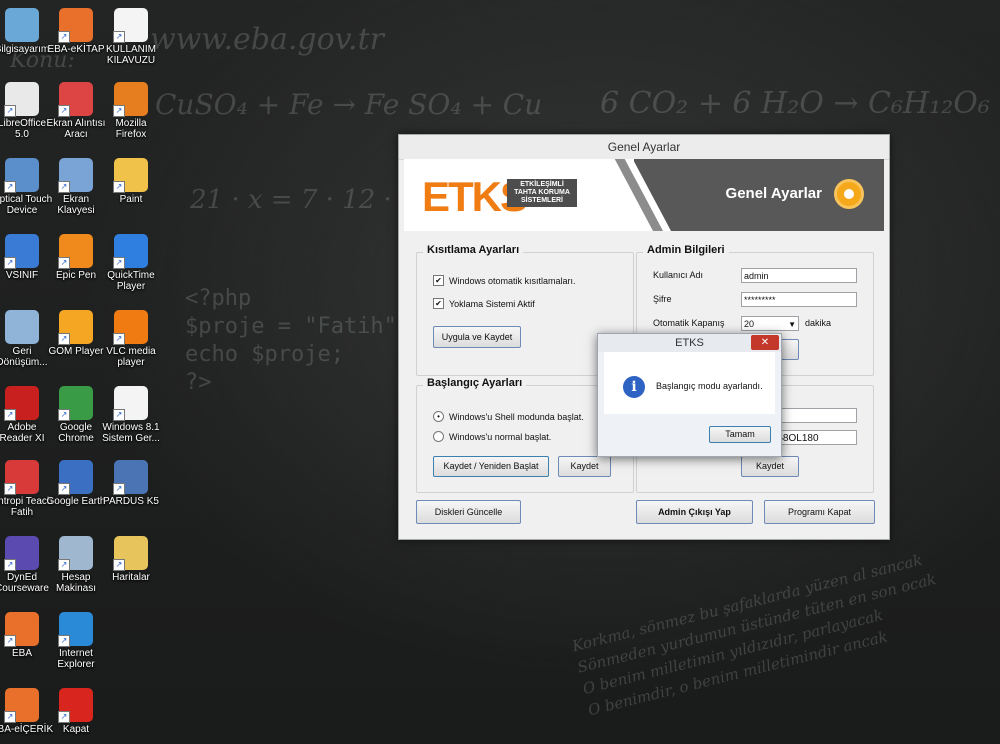  I want to click on desktop-icon: ↗ VLC media player, so click(131, 339).